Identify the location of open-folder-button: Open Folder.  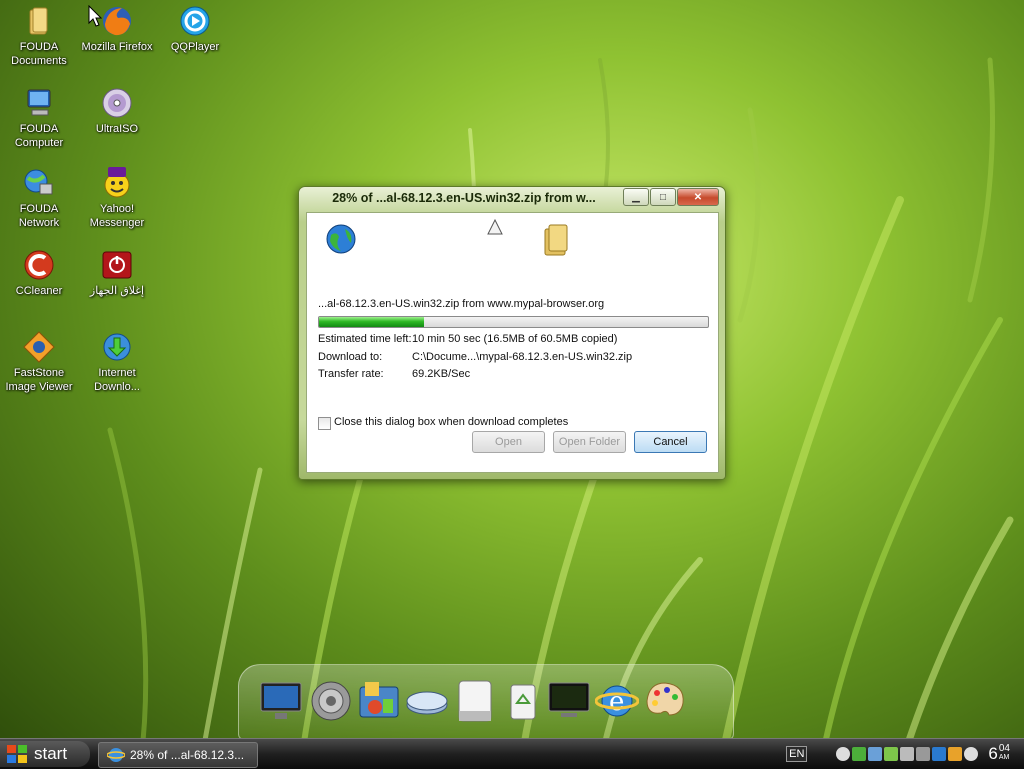
(589, 442).